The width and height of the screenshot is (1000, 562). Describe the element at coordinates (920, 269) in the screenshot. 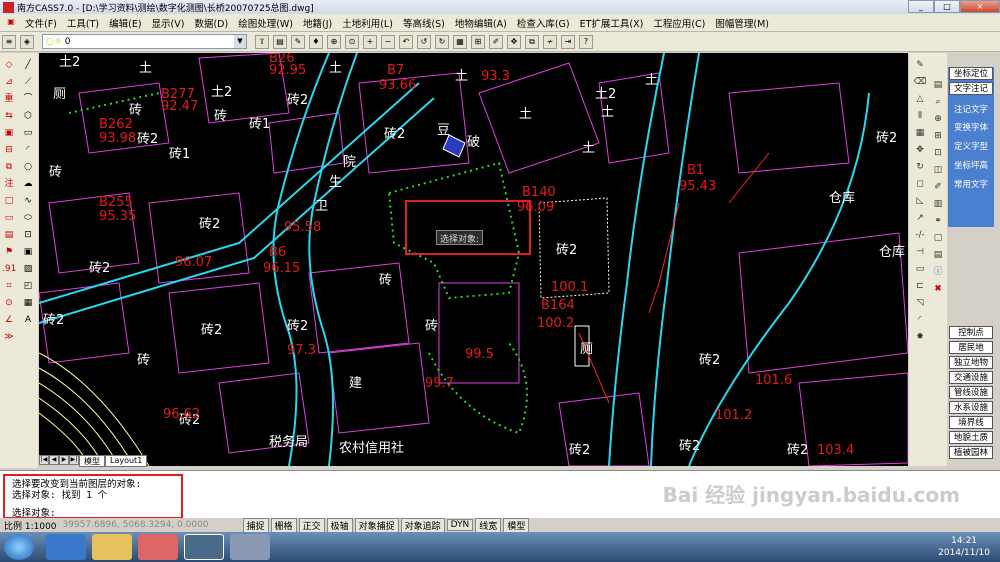

I see `break-icon: ▭` at that location.